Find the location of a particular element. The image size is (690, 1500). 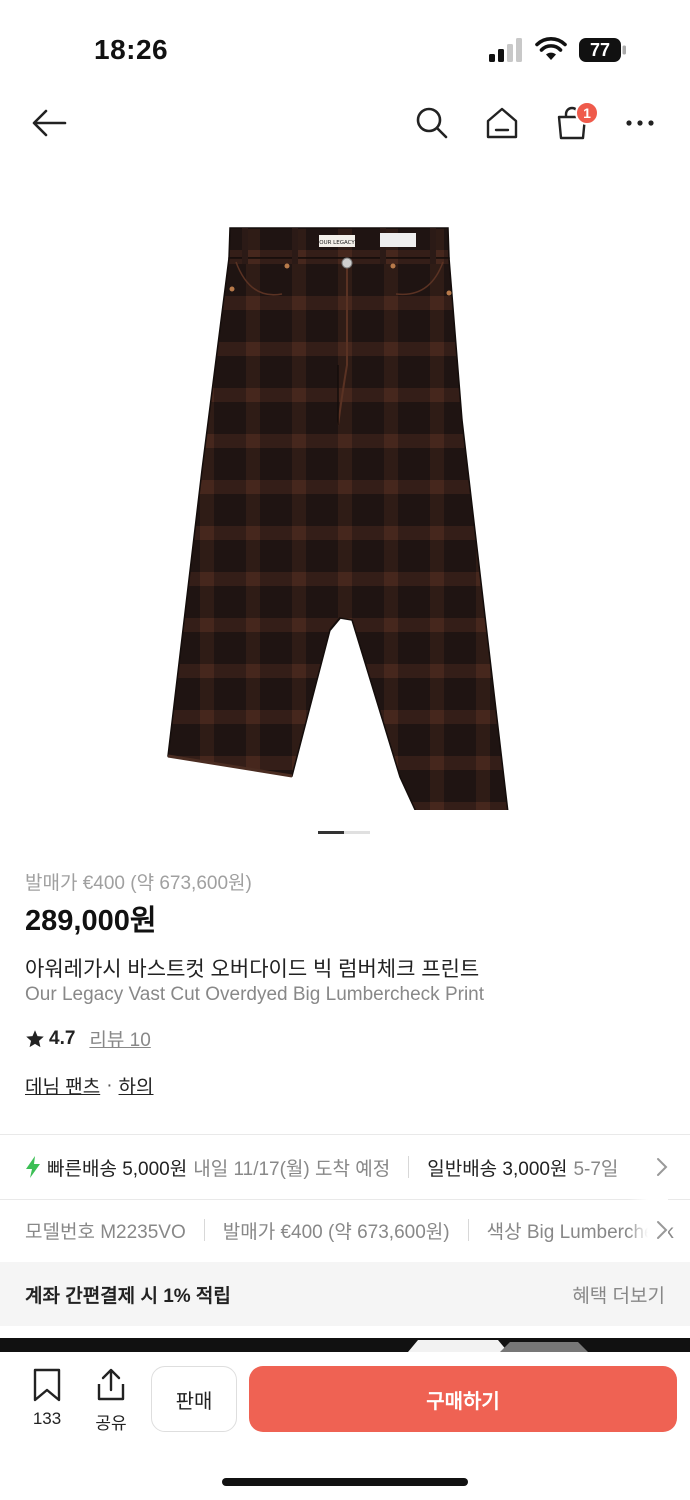

bookmark-button: 133 is located at coordinates (47, 1398).